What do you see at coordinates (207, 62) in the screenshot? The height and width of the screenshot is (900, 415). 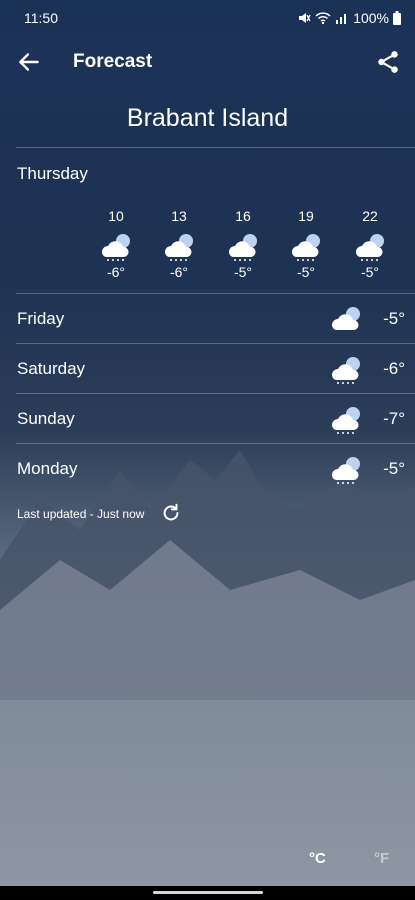 I see `app-bar: Forecast` at bounding box center [207, 62].